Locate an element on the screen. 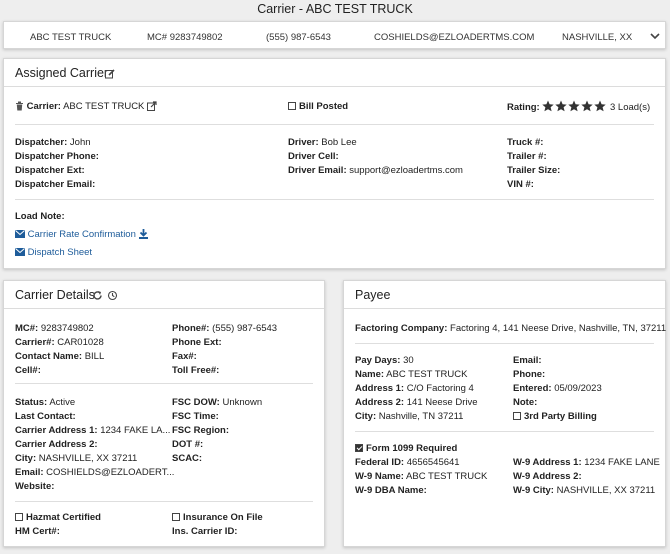 This screenshot has width=670, height=554. third-party-checkbox: 3rd Party Billing is located at coordinates (555, 416).